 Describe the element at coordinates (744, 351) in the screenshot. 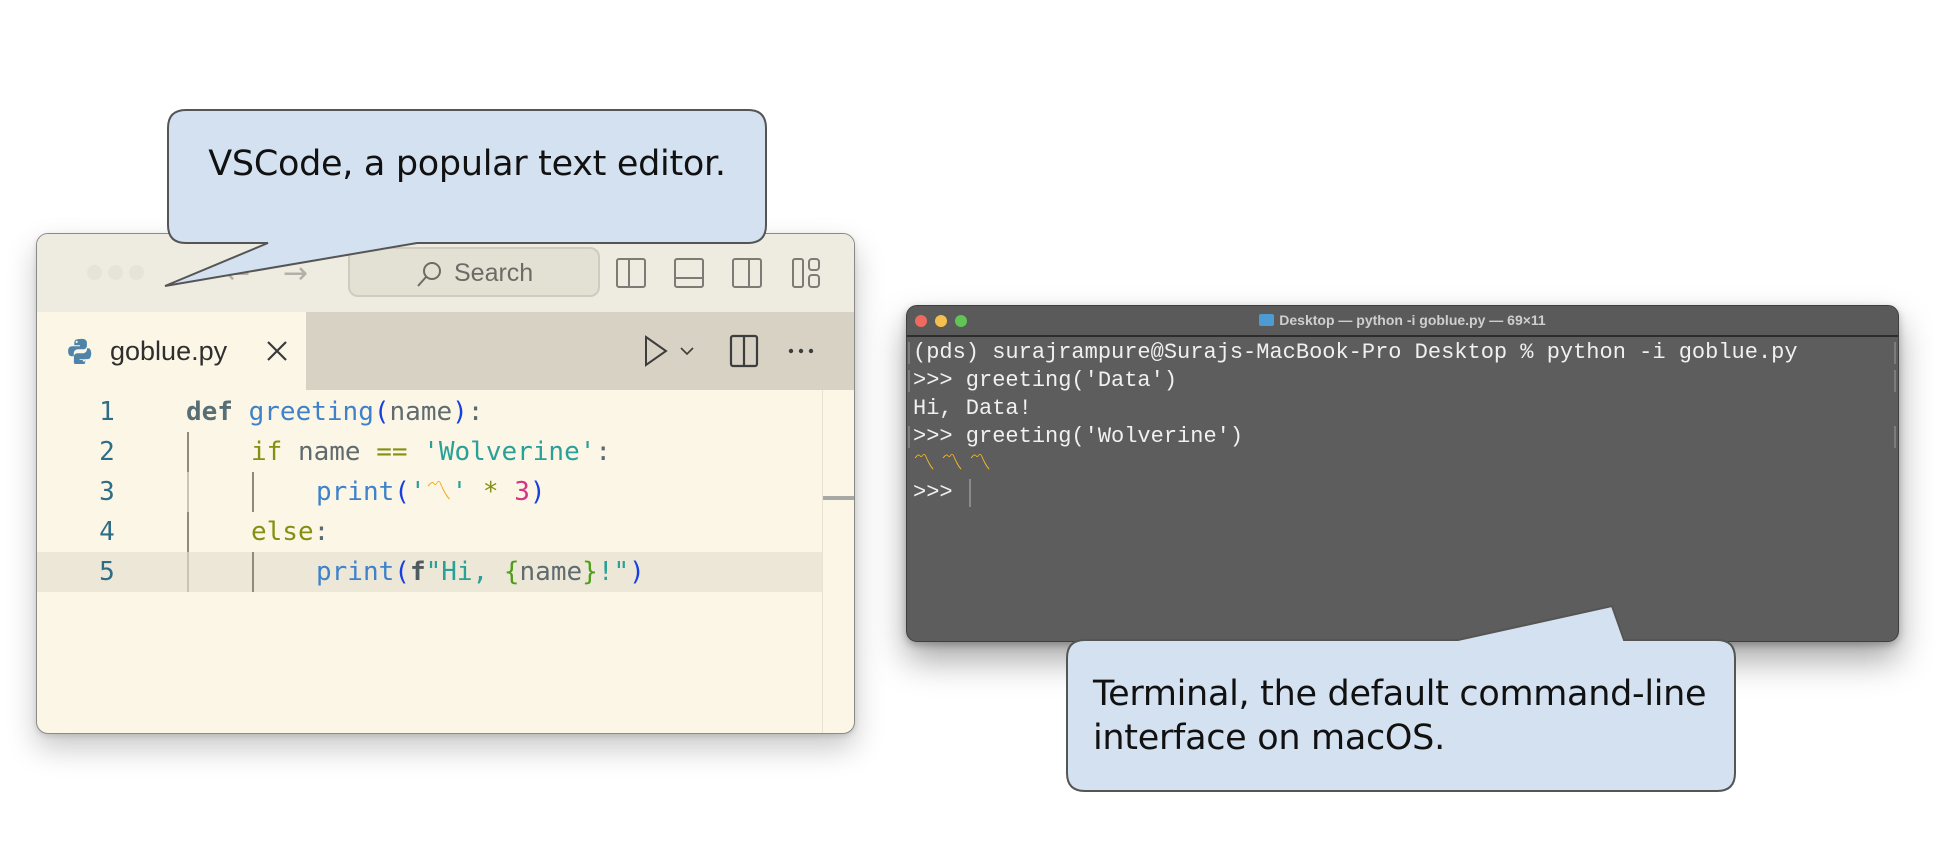

I see `split-editor-icon` at that location.